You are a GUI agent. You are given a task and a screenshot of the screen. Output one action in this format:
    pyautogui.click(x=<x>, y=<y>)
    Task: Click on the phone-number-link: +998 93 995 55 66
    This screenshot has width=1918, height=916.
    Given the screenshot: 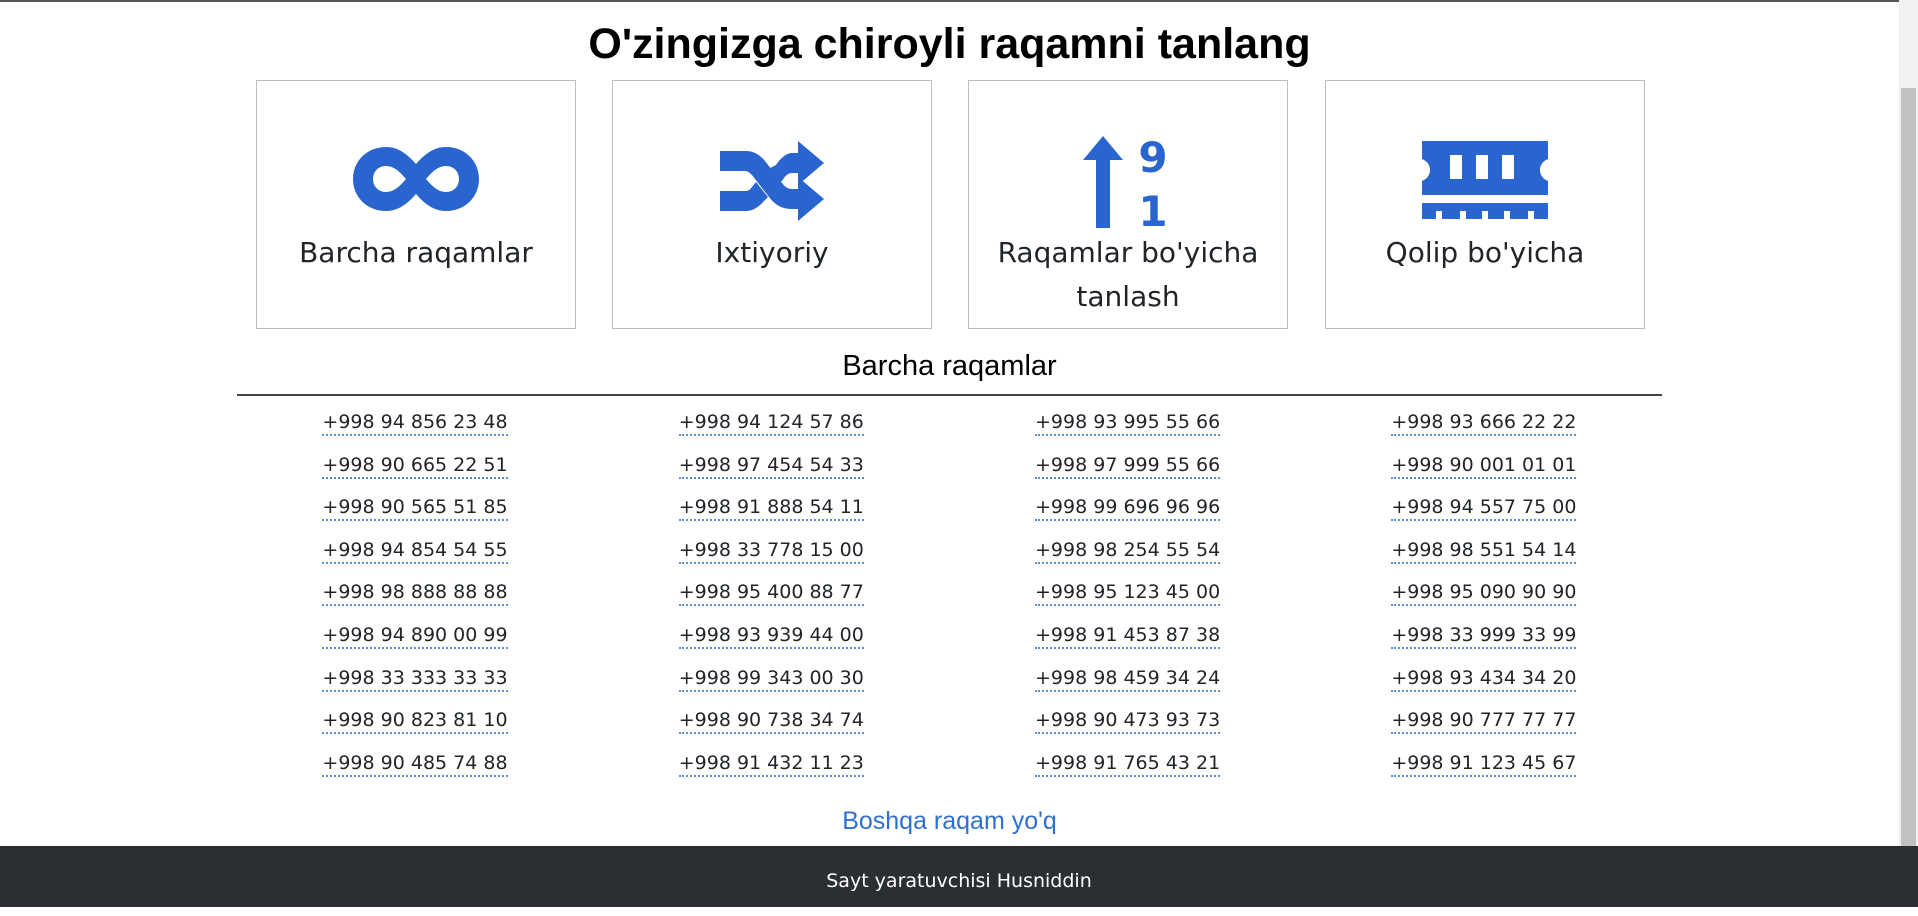 What is the action you would take?
    pyautogui.click(x=1128, y=423)
    